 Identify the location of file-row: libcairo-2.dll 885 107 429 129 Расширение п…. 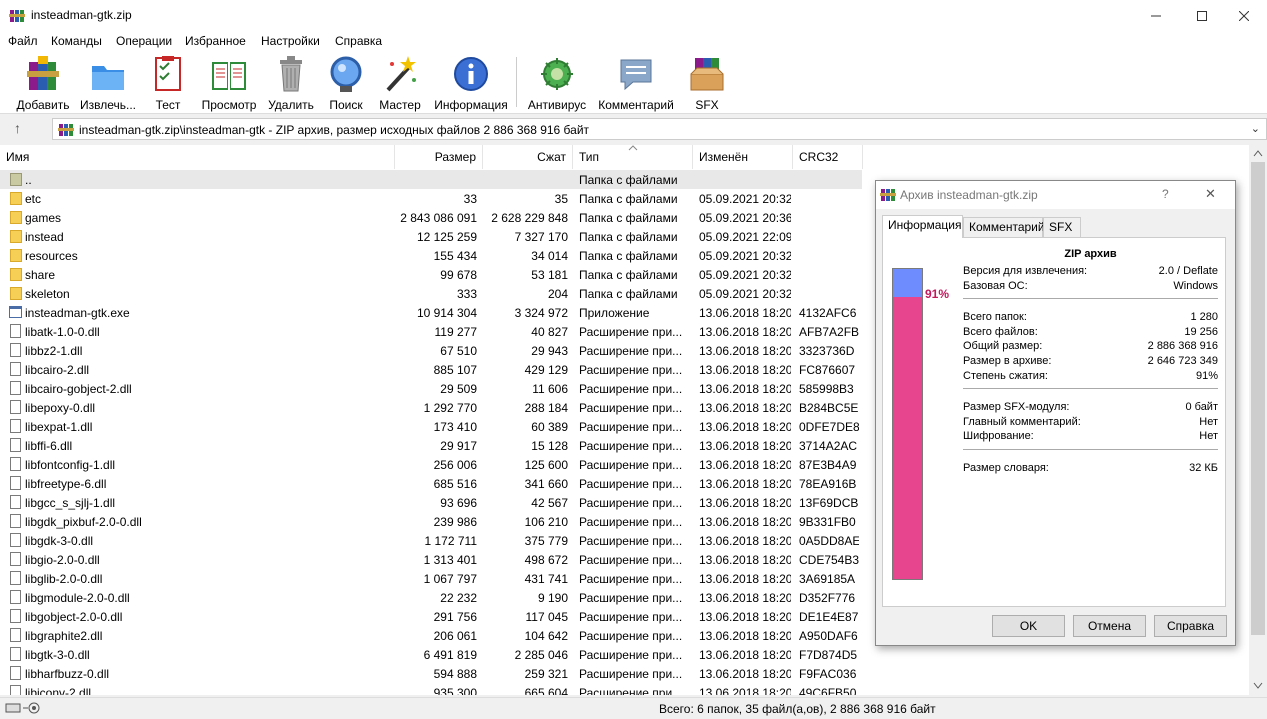
(431, 369).